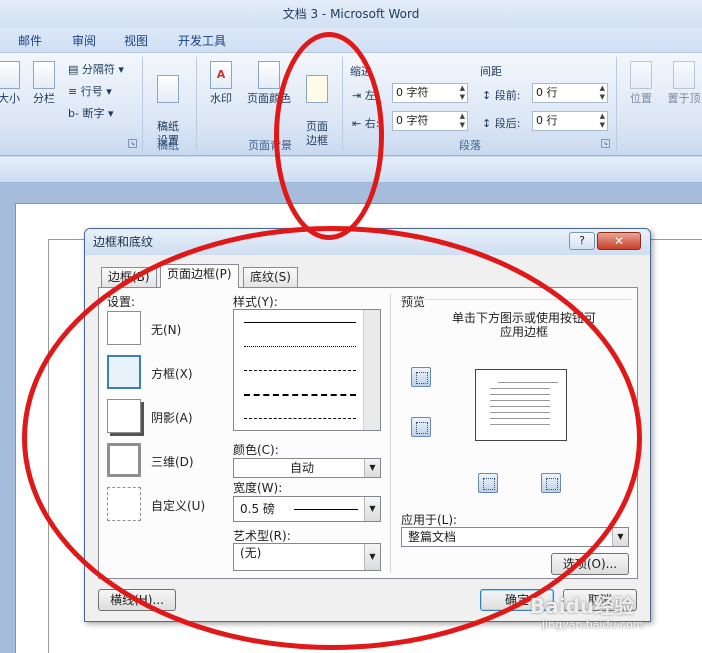 This screenshot has height=653, width=702. Describe the element at coordinates (317, 104) in the screenshot. I see `page-borders-button: 页面 边框` at that location.